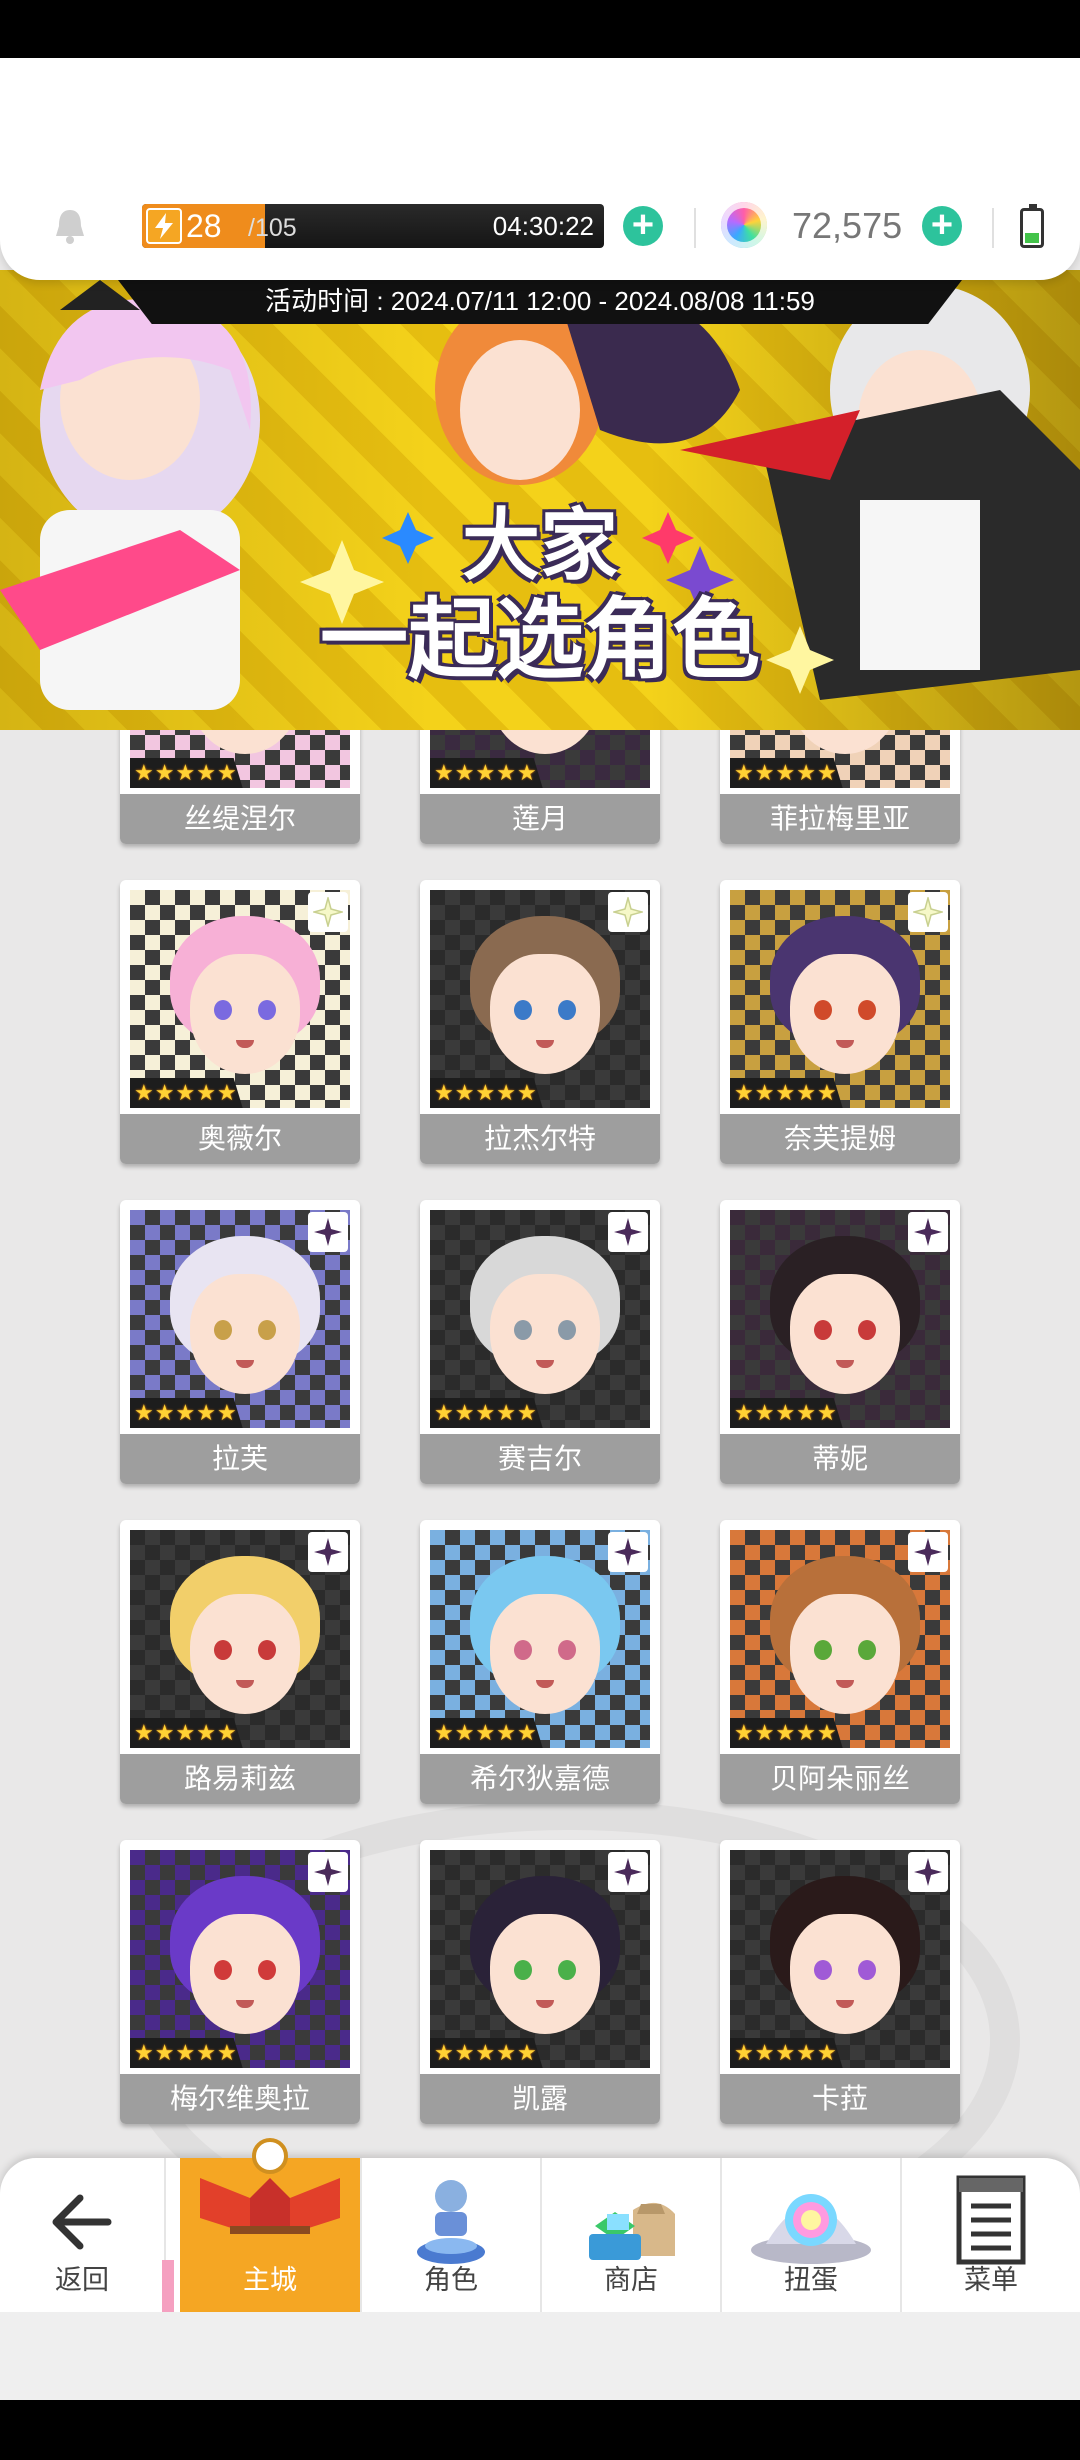 Image resolution: width=1080 pixels, height=2460 pixels. What do you see at coordinates (240, 1982) in the screenshot?
I see `character-card: ★ ★ ★ ★ ★ 梅尔维奥拉` at bounding box center [240, 1982].